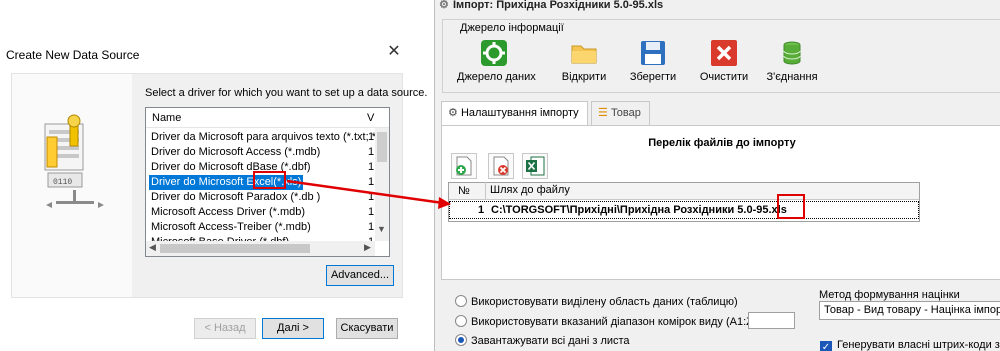 The width and height of the screenshot is (1000, 351). Describe the element at coordinates (792, 53) in the screenshot. I see `database-icon` at that location.